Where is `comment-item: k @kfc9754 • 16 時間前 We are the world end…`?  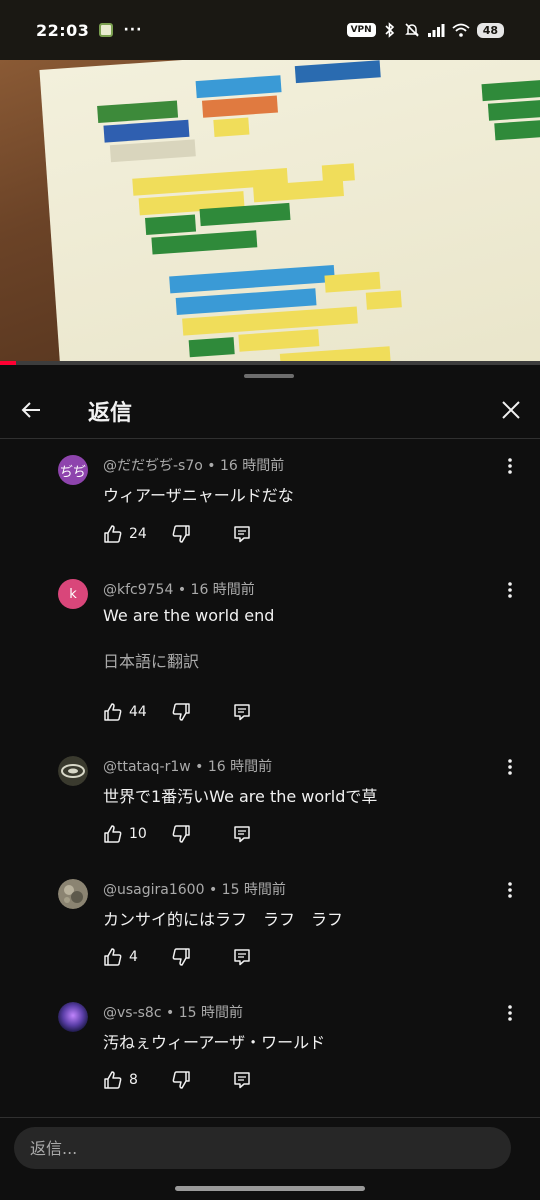 comment-item: k @kfc9754 • 16 時間前 We are the world end… is located at coordinates (270, 654).